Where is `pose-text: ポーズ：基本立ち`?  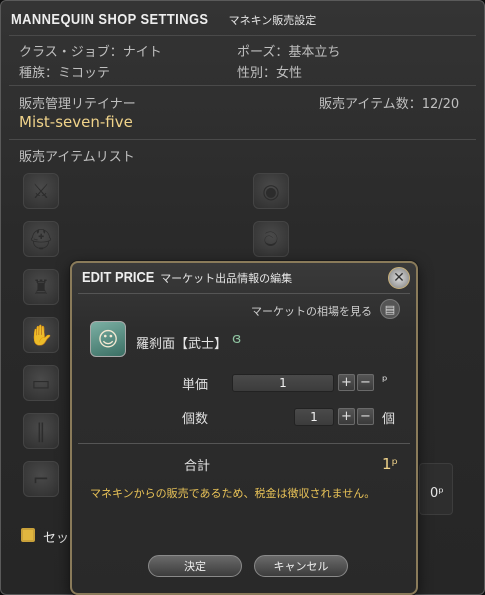 pose-text: ポーズ：基本立ち is located at coordinates (289, 52).